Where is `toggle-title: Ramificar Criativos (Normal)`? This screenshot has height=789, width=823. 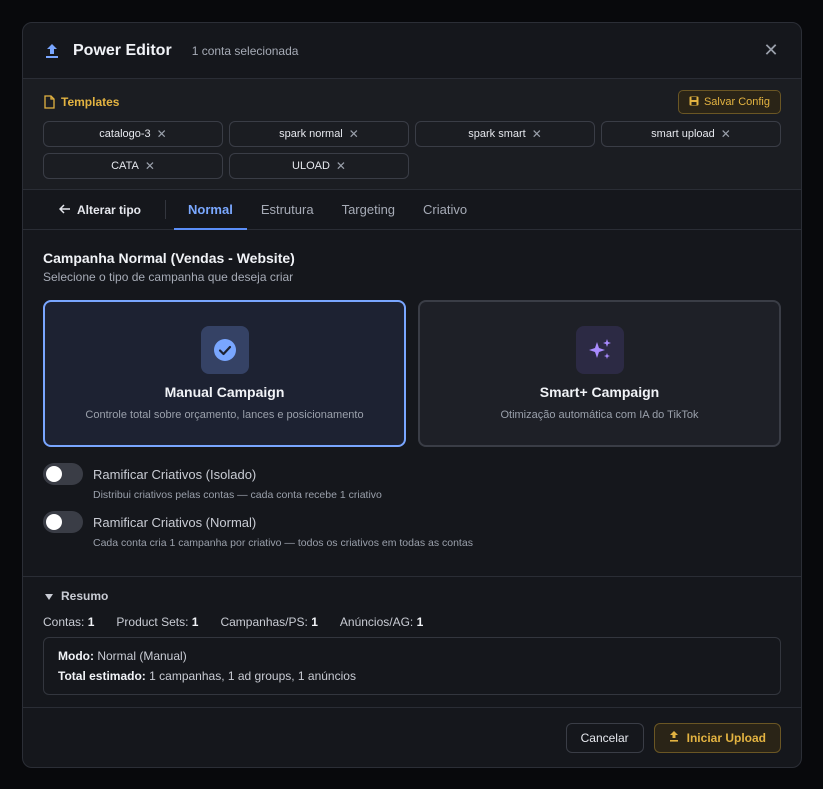 toggle-title: Ramificar Criativos (Normal) is located at coordinates (175, 522).